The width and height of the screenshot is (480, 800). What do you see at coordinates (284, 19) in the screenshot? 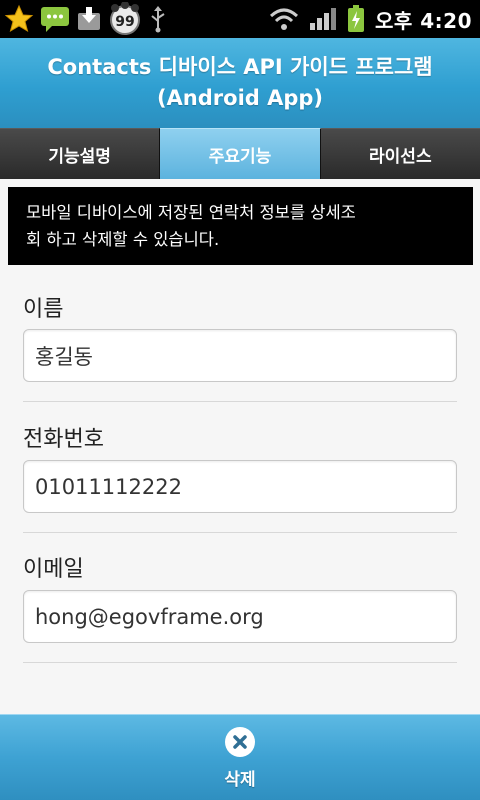
I see `wifi-icon` at bounding box center [284, 19].